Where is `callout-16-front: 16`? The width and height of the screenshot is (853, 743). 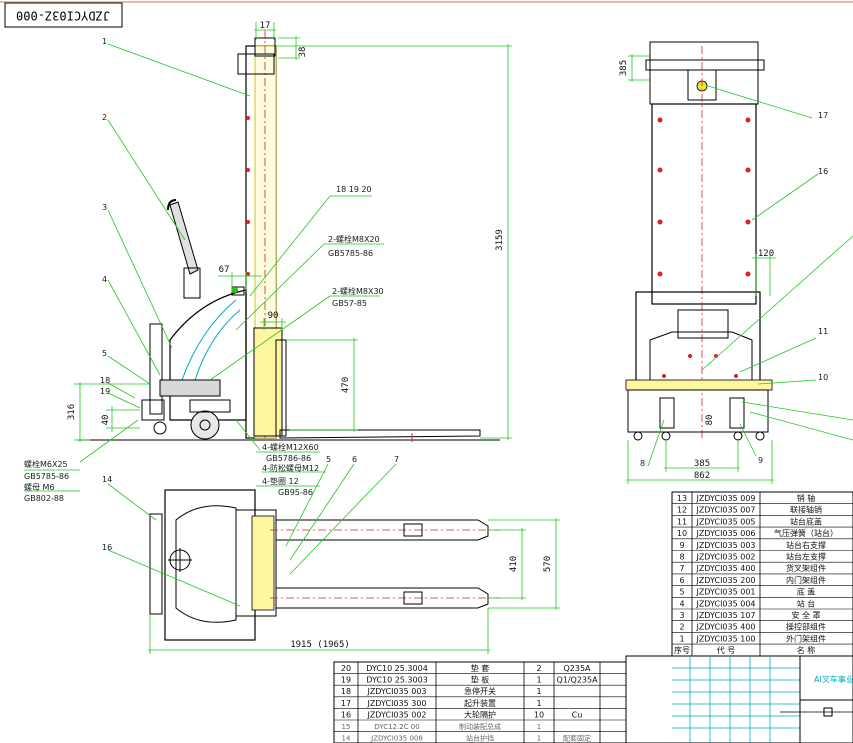 callout-16-front: 16 is located at coordinates (823, 171).